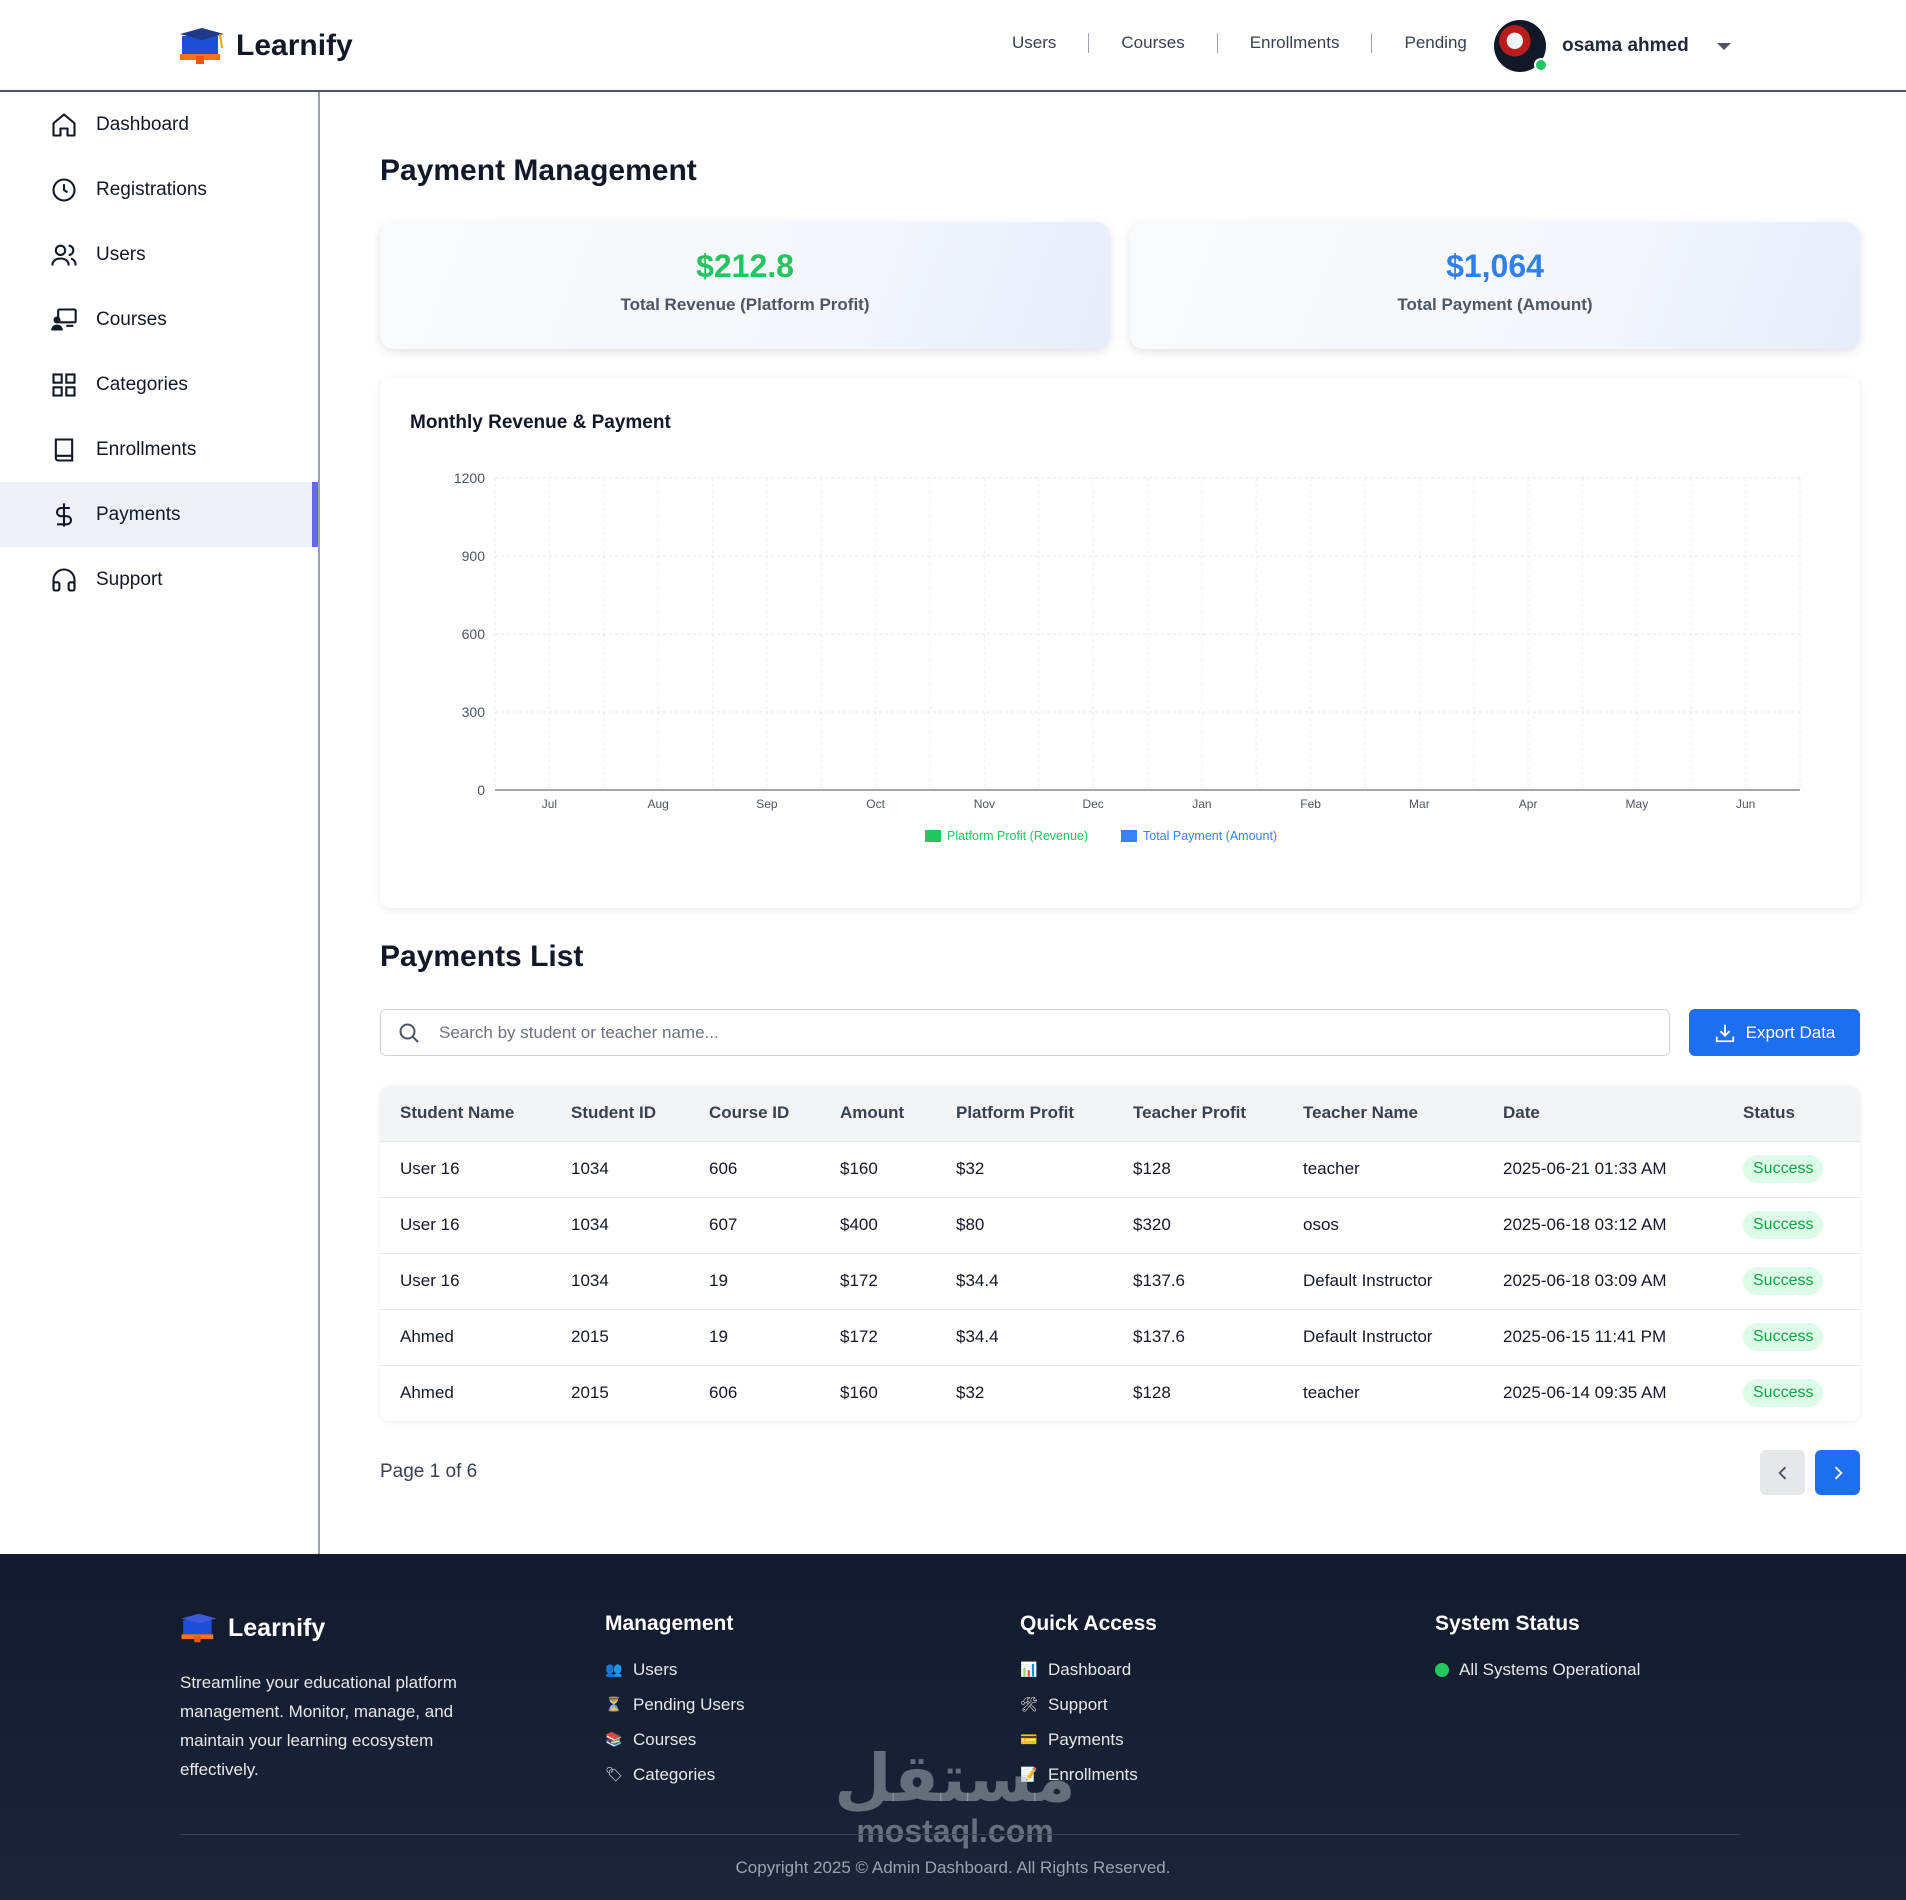 This screenshot has height=1900, width=1906. I want to click on topnav-enrollments: Enrollments, so click(1295, 43).